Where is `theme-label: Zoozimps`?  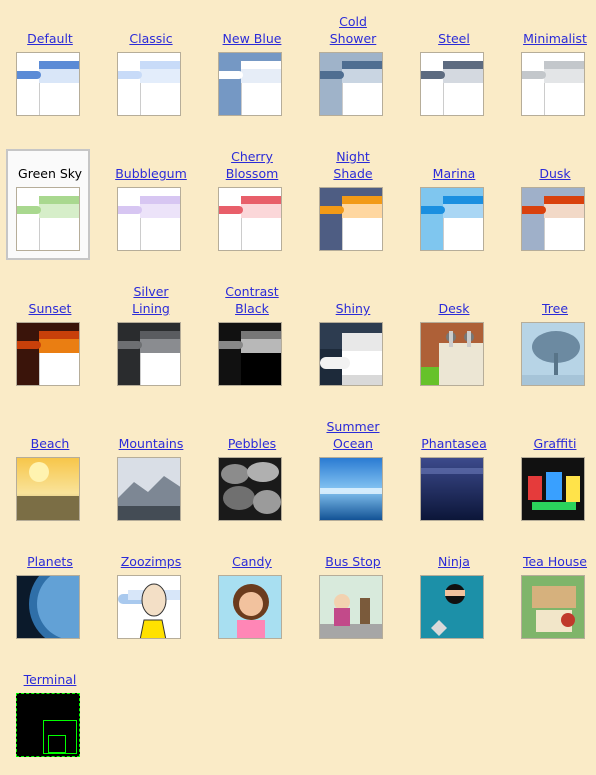 theme-label: Zoozimps is located at coordinates (151, 561).